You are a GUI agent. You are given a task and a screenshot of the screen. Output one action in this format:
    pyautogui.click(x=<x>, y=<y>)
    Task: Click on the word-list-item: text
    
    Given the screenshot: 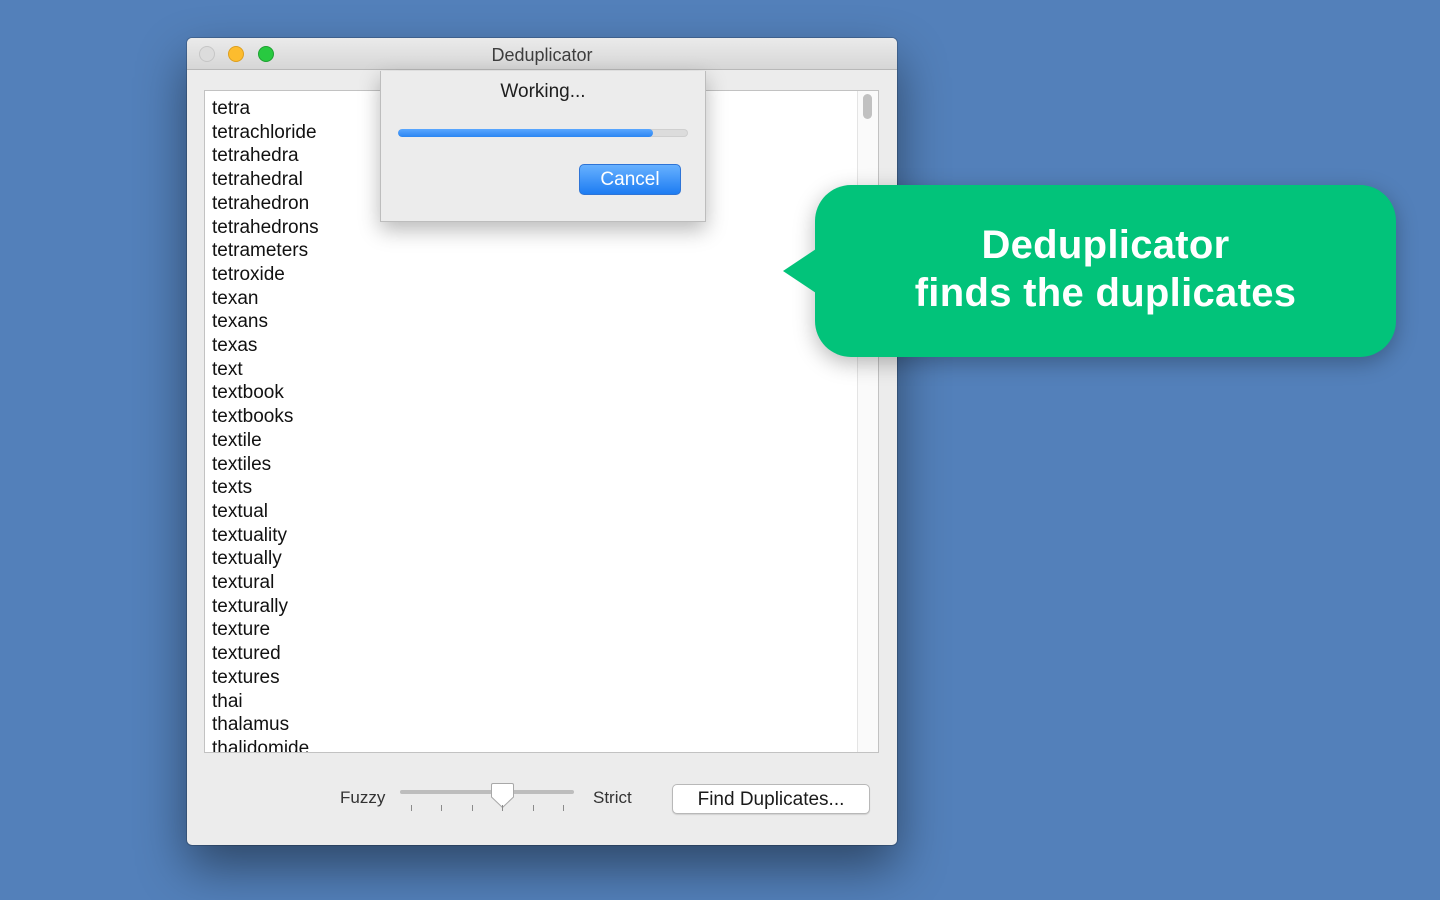 What is the action you would take?
    pyautogui.click(x=265, y=370)
    